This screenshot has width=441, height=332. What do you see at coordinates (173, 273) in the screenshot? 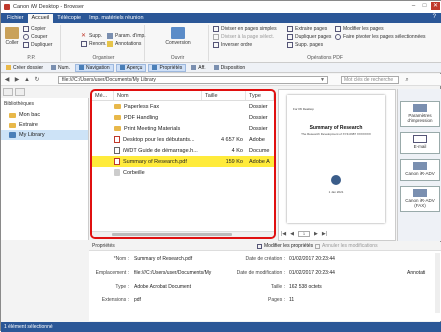
I see `location-value: file:///C:/Users/user/Documents/My` at bounding box center [173, 273].